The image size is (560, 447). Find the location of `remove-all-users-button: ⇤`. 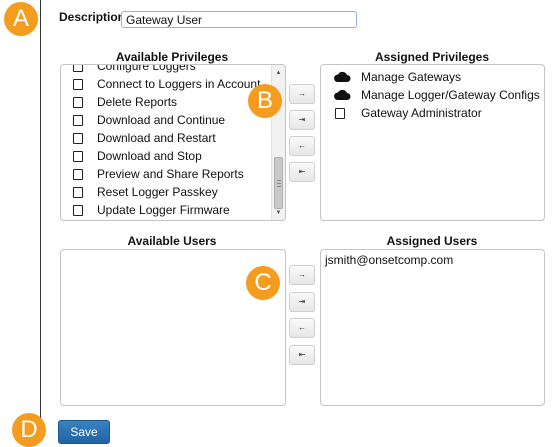

remove-all-users-button: ⇤ is located at coordinates (302, 355).